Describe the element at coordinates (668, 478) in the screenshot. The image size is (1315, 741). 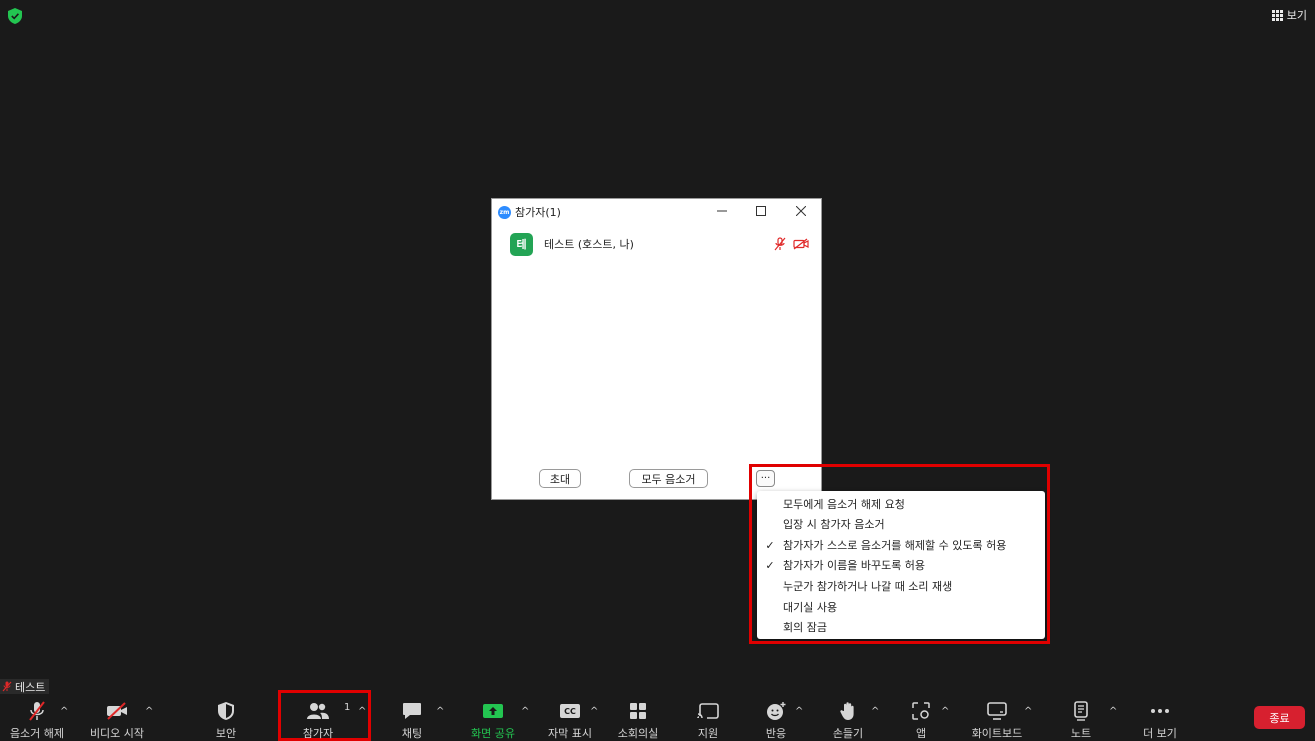
I see `mute-all-button: 모두 음소거` at that location.